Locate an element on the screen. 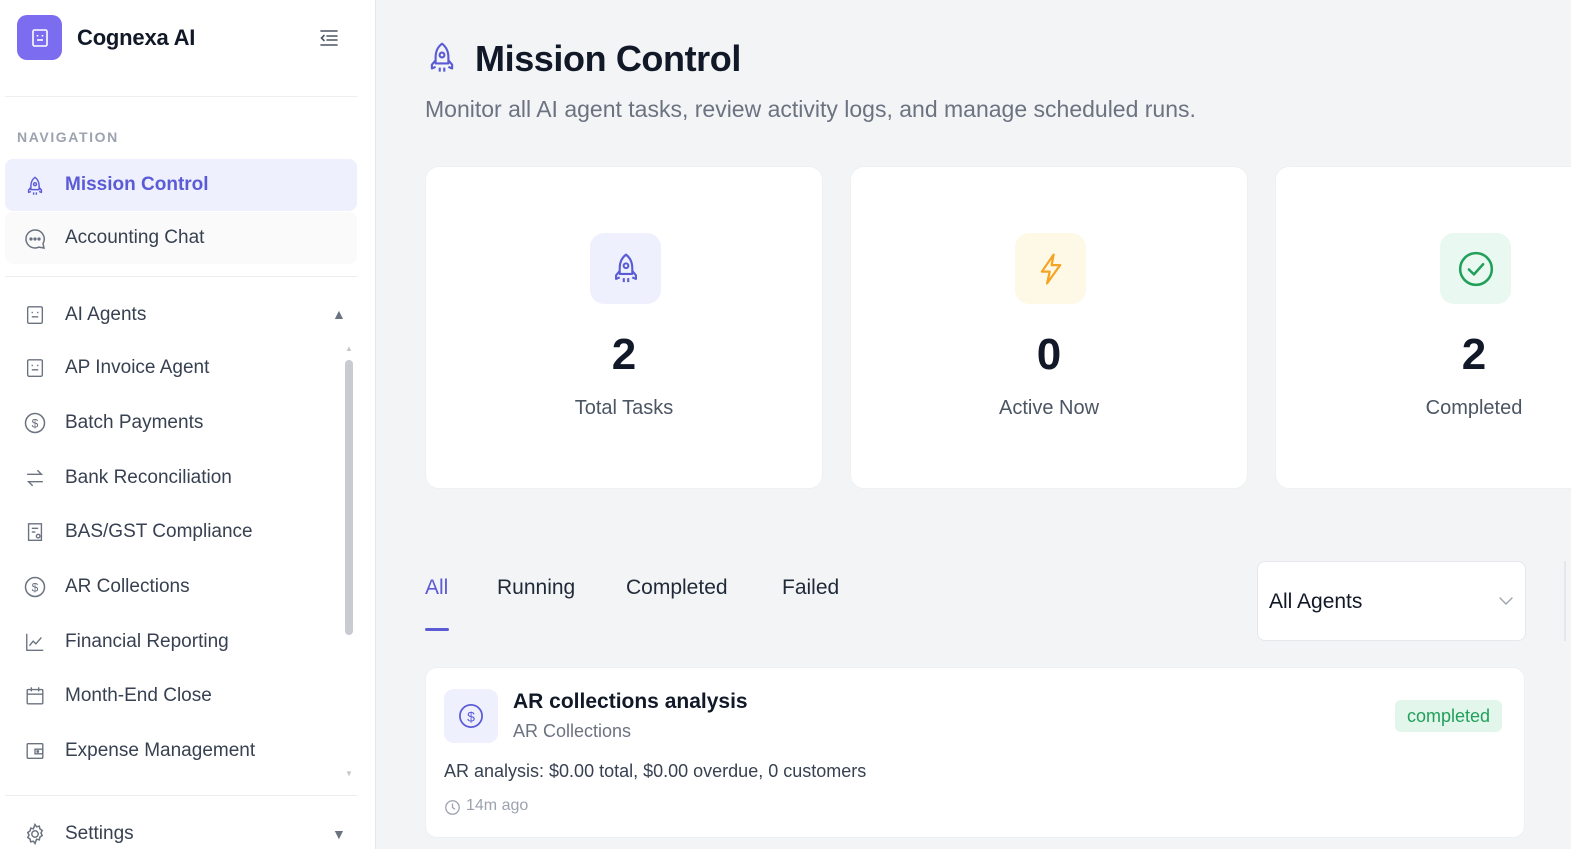 This screenshot has width=1571, height=849. status-badge: completed is located at coordinates (1449, 716).